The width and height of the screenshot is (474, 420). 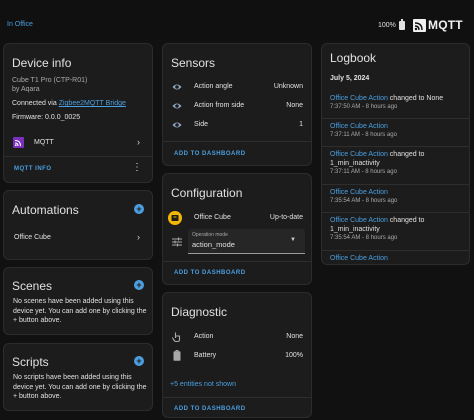 What do you see at coordinates (387, 25) in the screenshot?
I see `battery-level: 100%` at bounding box center [387, 25].